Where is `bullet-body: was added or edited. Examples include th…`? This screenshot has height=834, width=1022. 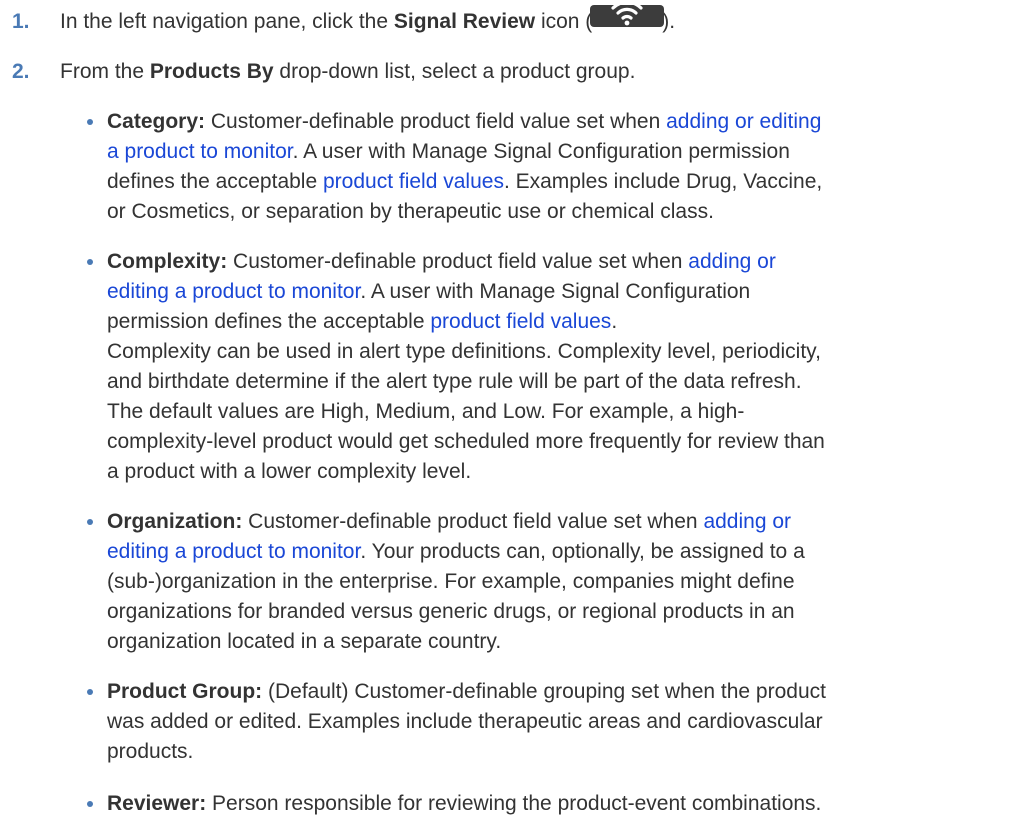
bullet-body: was added or edited. Examples include th… is located at coordinates (465, 721).